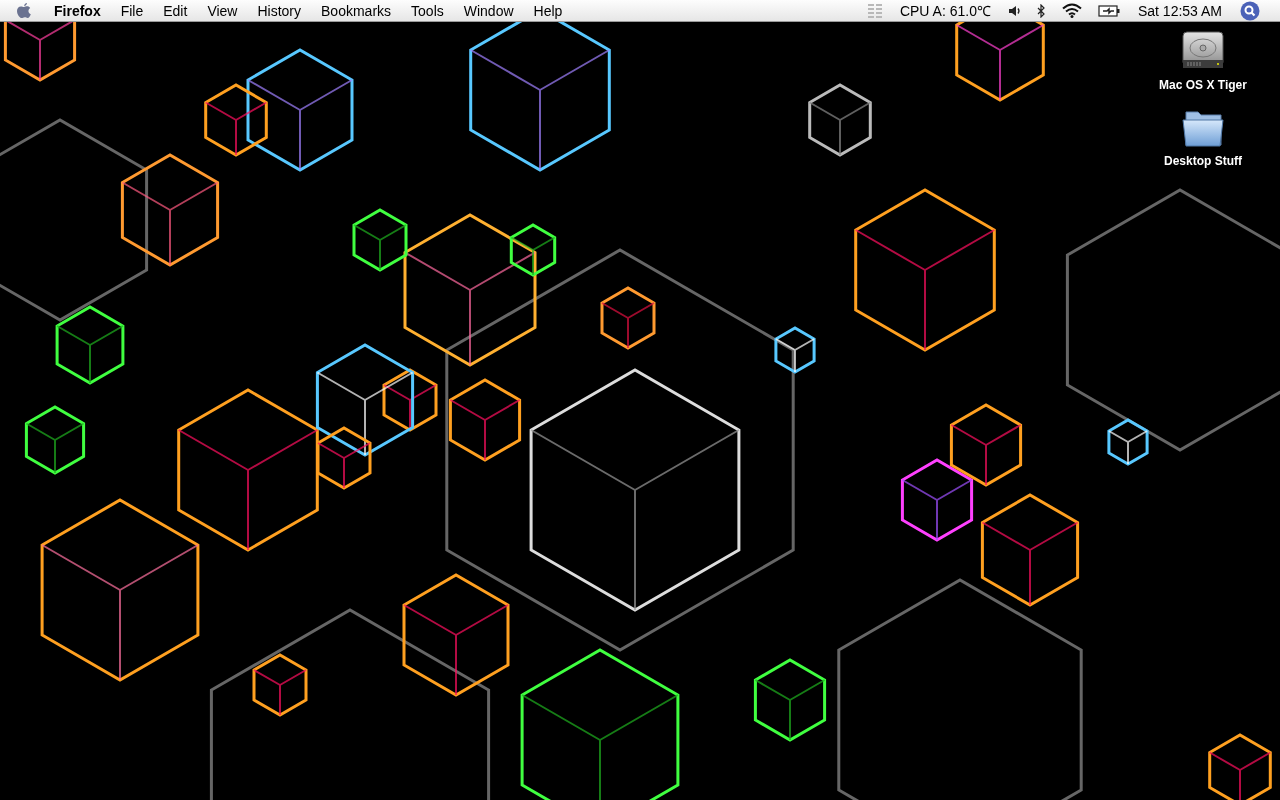 This screenshot has height=800, width=1280. What do you see at coordinates (548, 11) in the screenshot?
I see `menu-item: Help` at bounding box center [548, 11].